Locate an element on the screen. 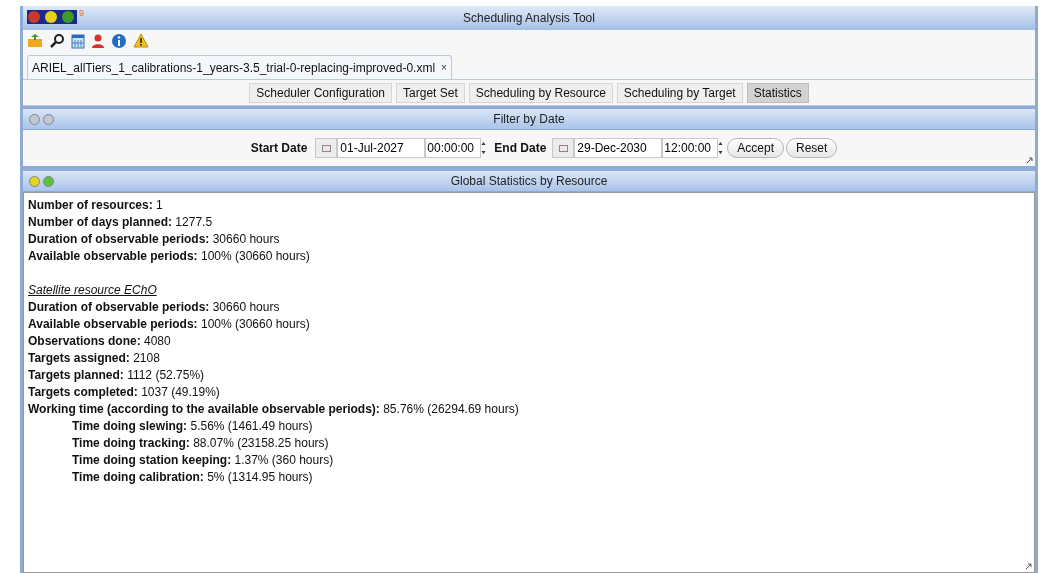 This screenshot has height=573, width=1058. file-tab: ARIEL_allTiers_1_calibrations-1_years-3.5_trial-0-replacing-improved-0.xml × is located at coordinates (239, 67).